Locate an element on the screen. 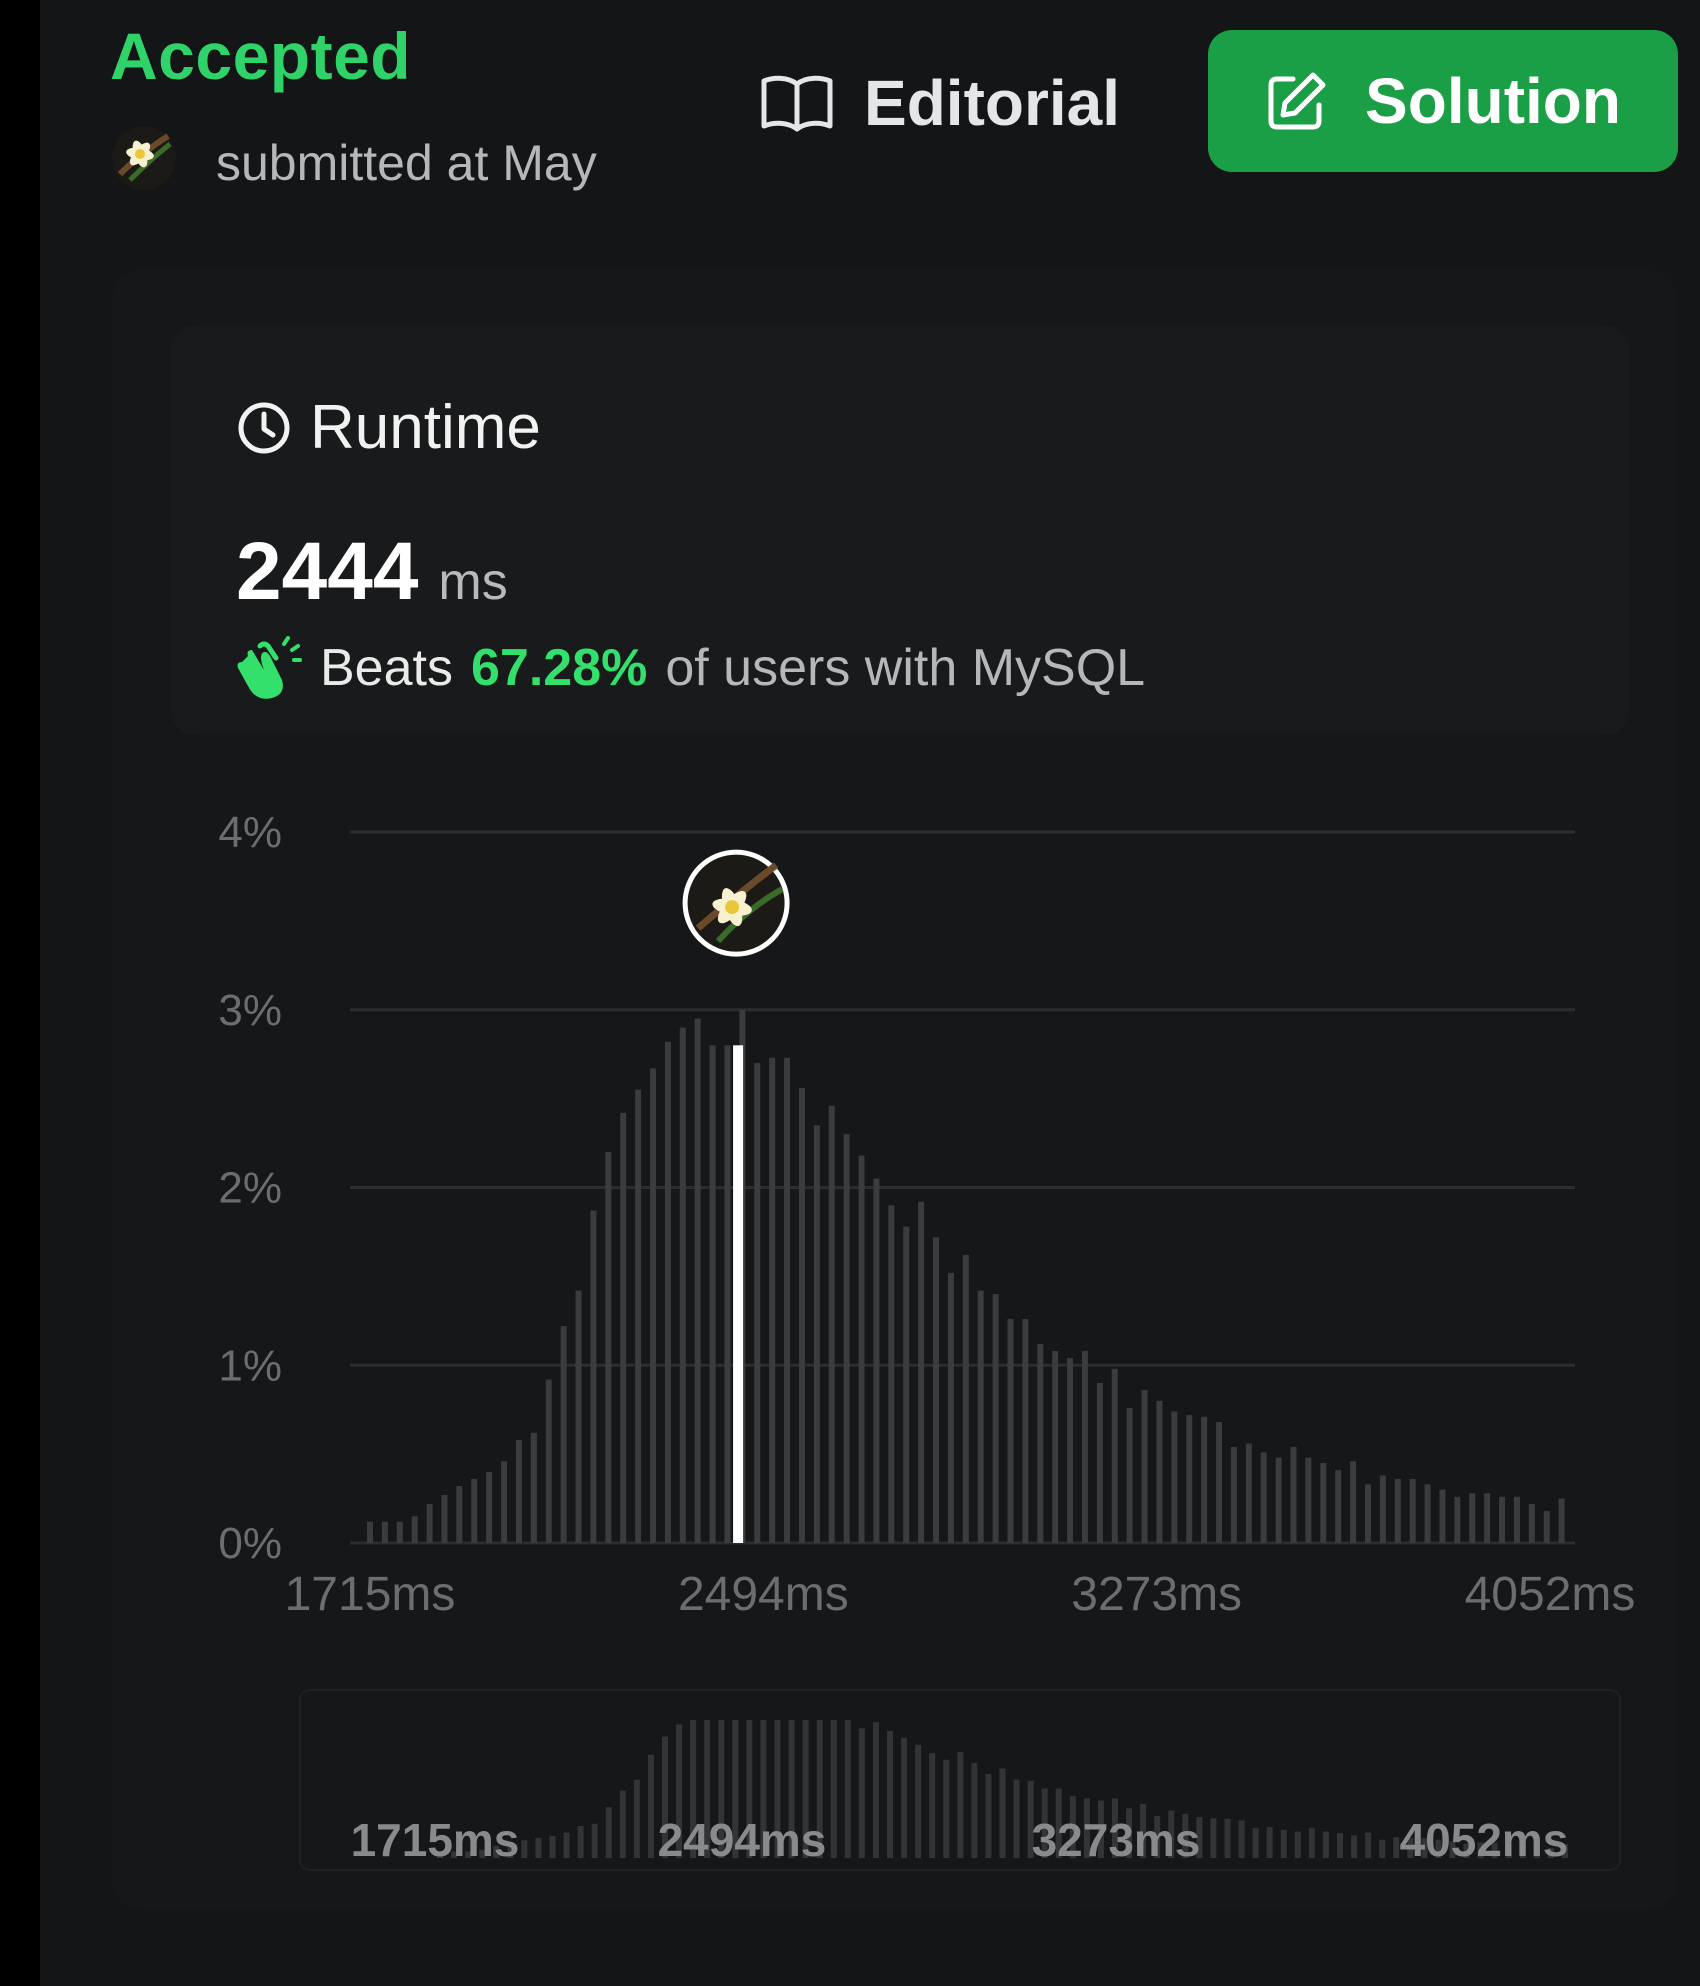  book-icon is located at coordinates (797, 103).